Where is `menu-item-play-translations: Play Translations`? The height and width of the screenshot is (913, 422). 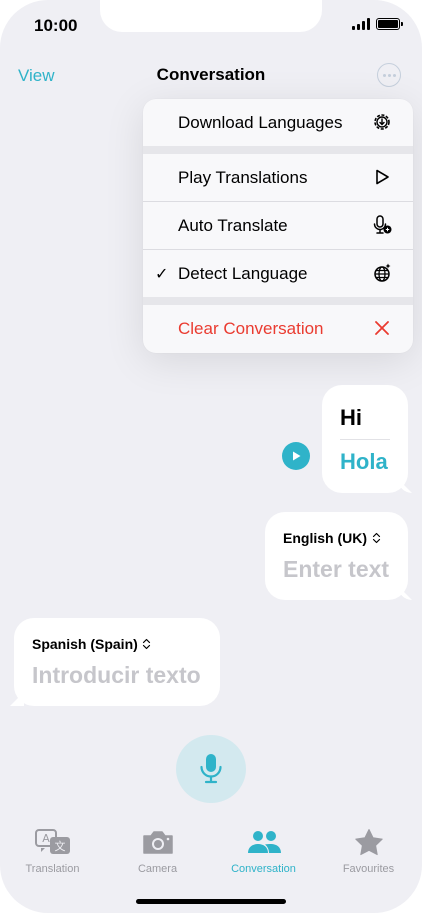
menu-item-play-translations: Play Translations is located at coordinates (278, 177).